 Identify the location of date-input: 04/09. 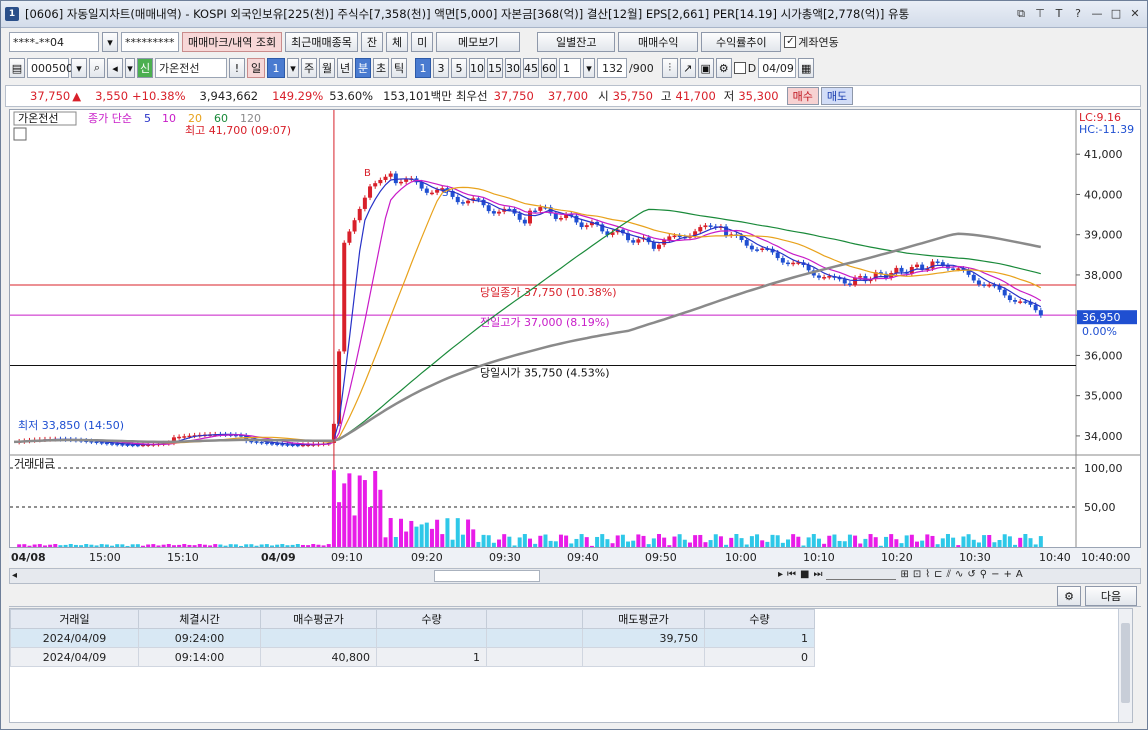
(777, 68).